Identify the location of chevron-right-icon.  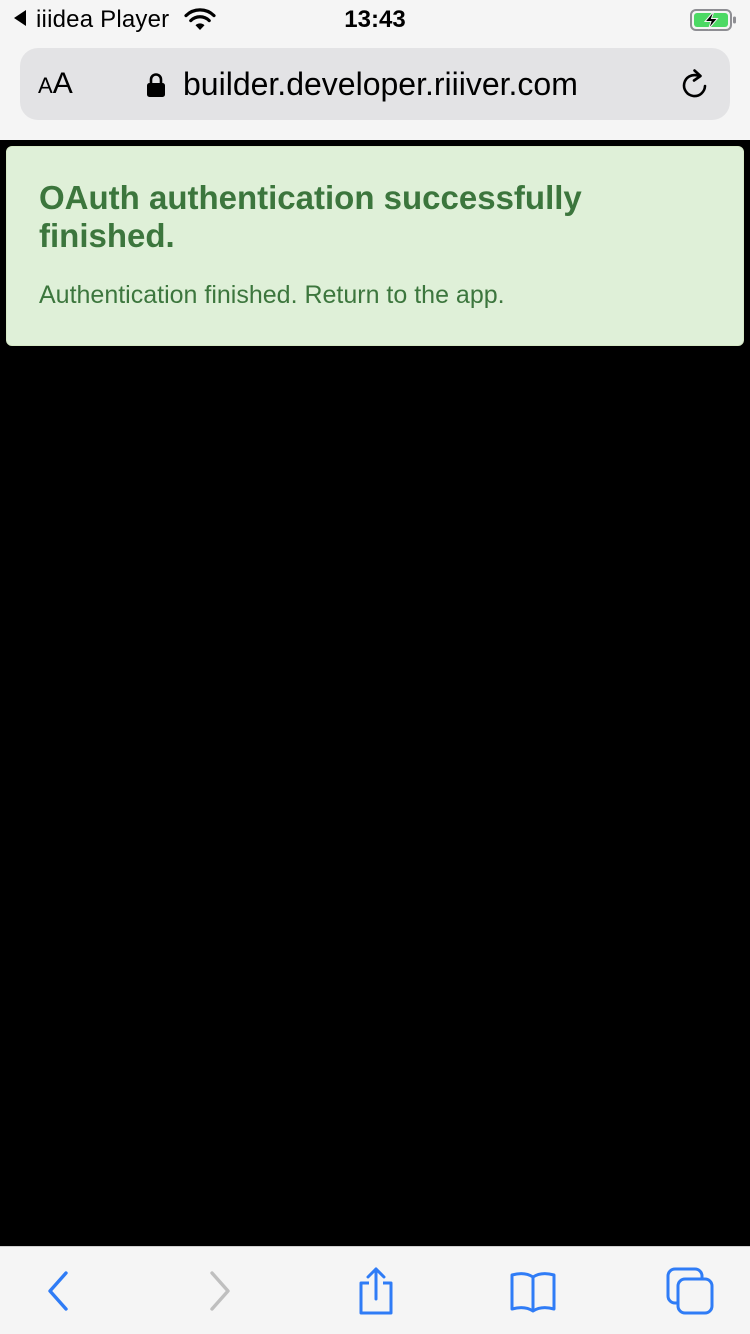
(219, 1291).